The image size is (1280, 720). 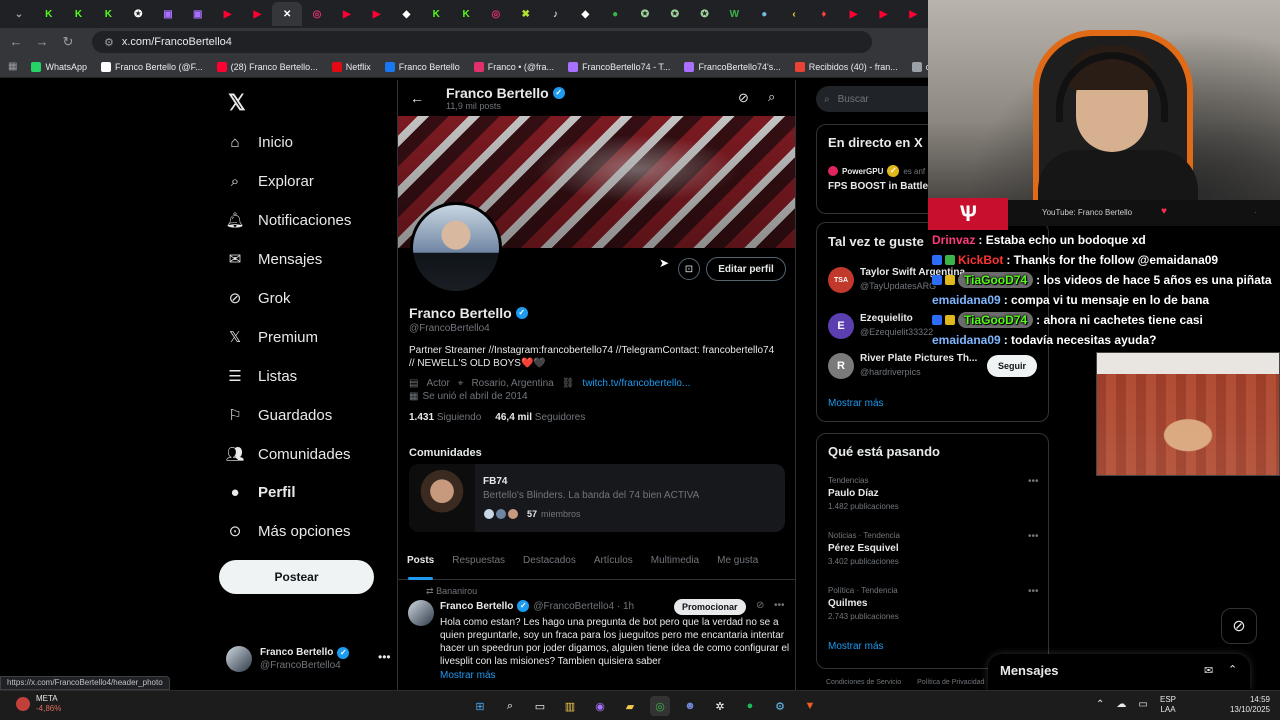 I want to click on nav-item-bookmark: ⚐ Guardados, so click(x=279, y=415).